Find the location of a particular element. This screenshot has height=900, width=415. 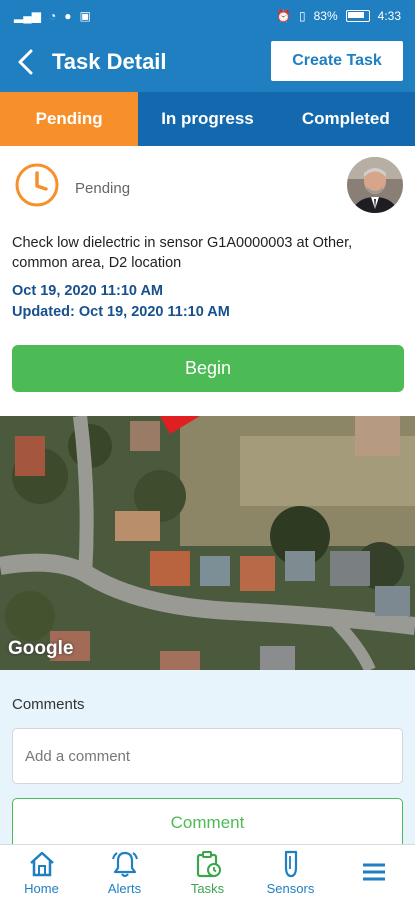

tasks-icon is located at coordinates (208, 864).